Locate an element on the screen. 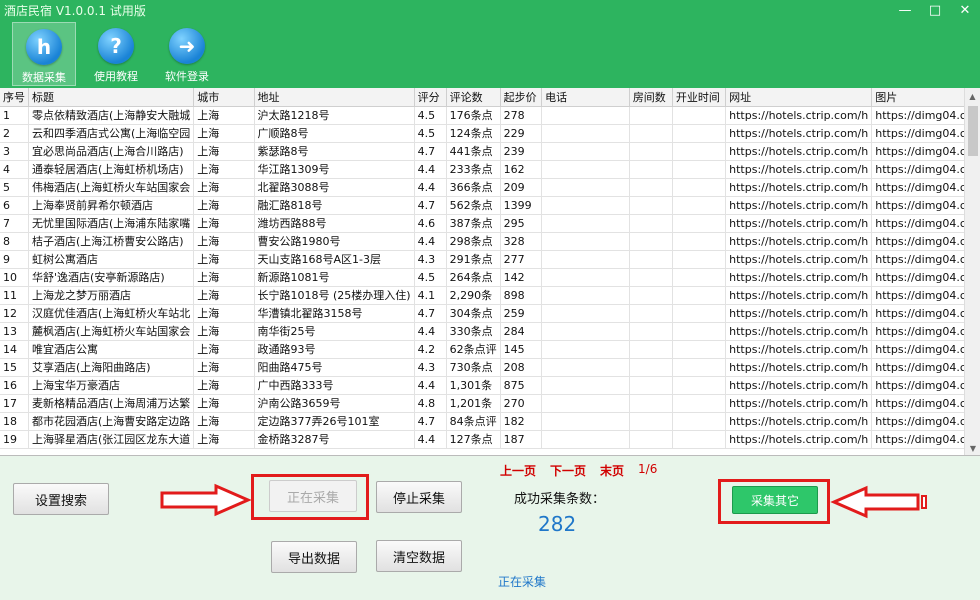  scroll-thumb is located at coordinates (973, 131).